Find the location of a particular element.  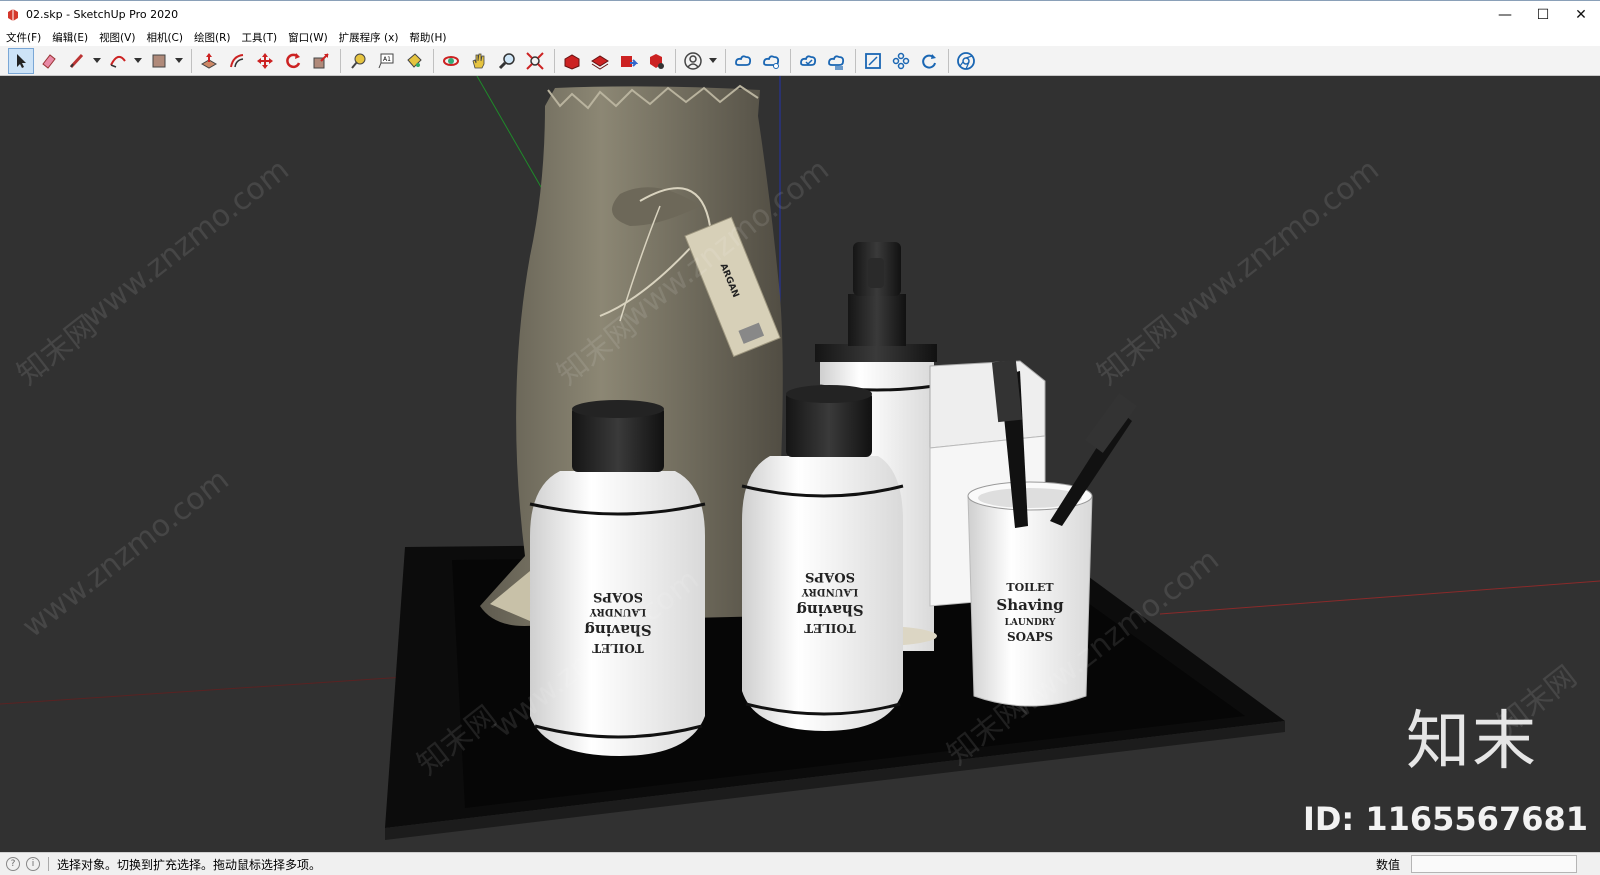

cloud-upload-icon is located at coordinates (771, 61).